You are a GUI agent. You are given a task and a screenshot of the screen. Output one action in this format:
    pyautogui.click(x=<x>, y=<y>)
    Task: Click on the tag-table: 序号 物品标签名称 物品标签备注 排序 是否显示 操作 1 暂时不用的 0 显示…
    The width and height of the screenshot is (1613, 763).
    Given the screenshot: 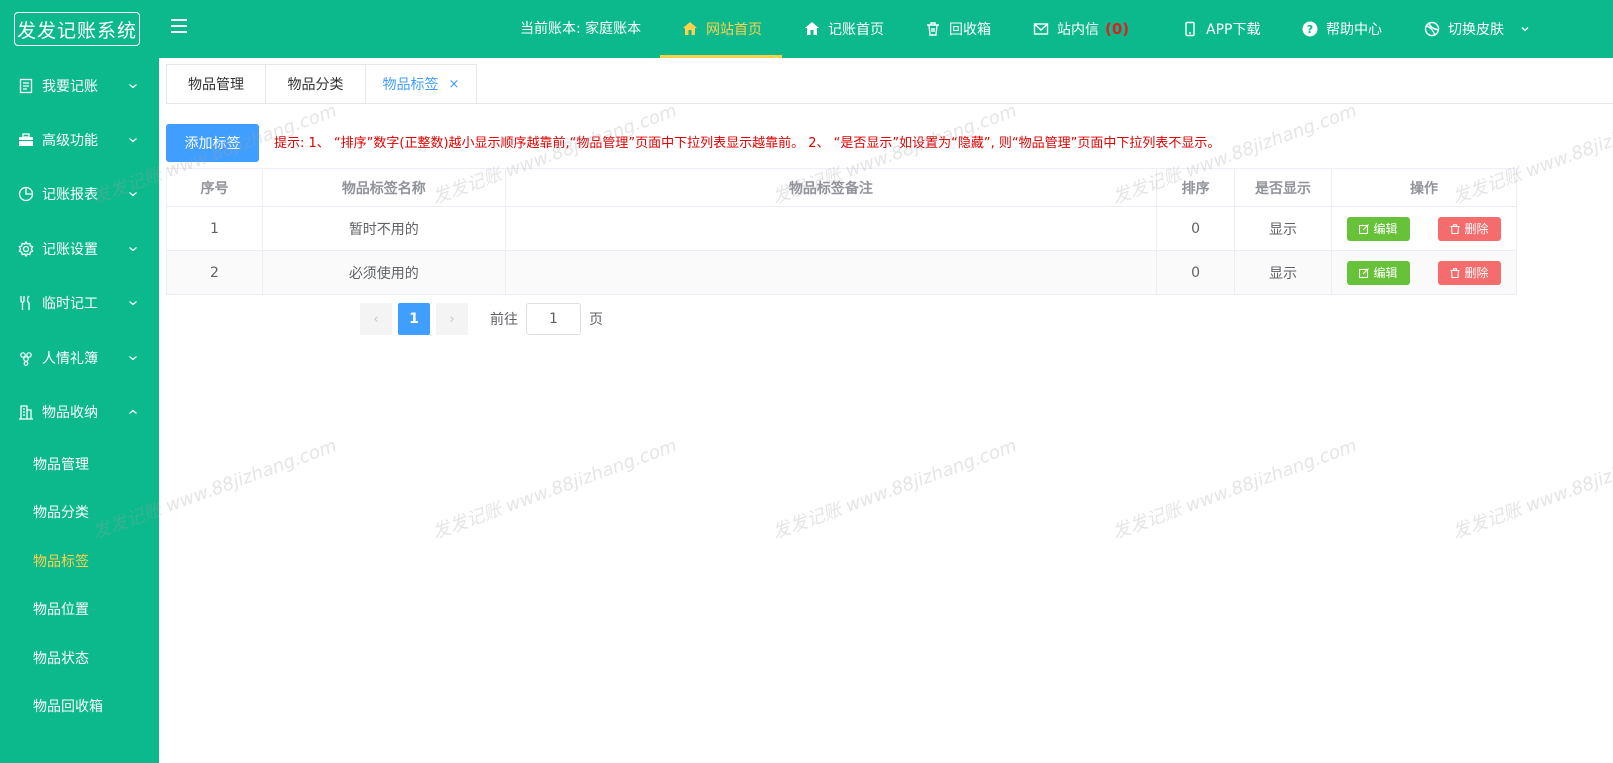 What is the action you would take?
    pyautogui.click(x=842, y=231)
    